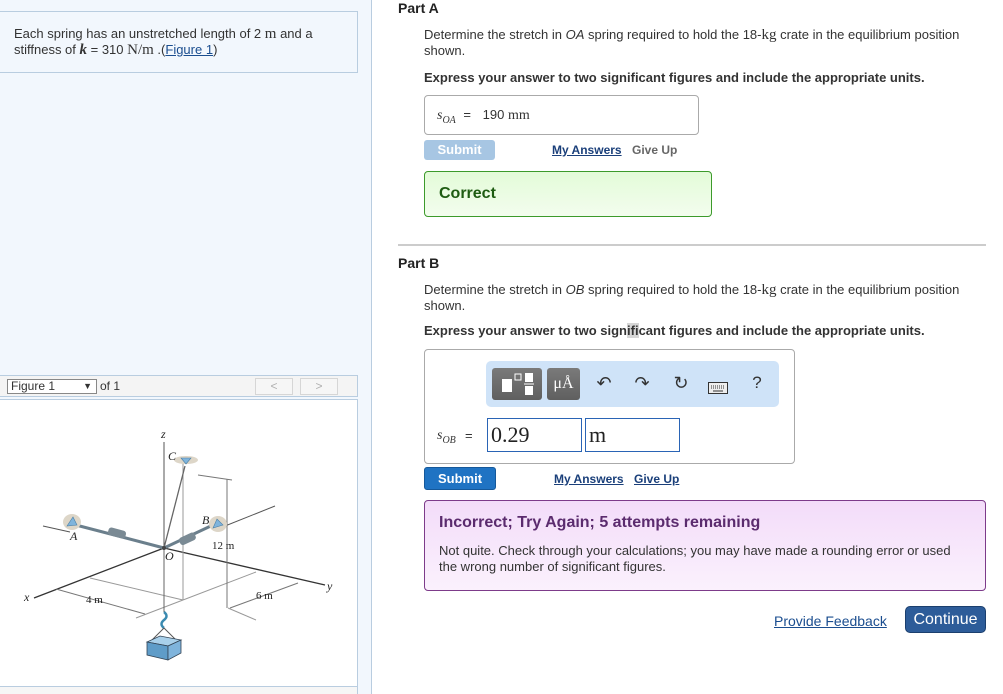  What do you see at coordinates (94, 600) in the screenshot?
I see `dimension-4m: 4 m` at bounding box center [94, 600].